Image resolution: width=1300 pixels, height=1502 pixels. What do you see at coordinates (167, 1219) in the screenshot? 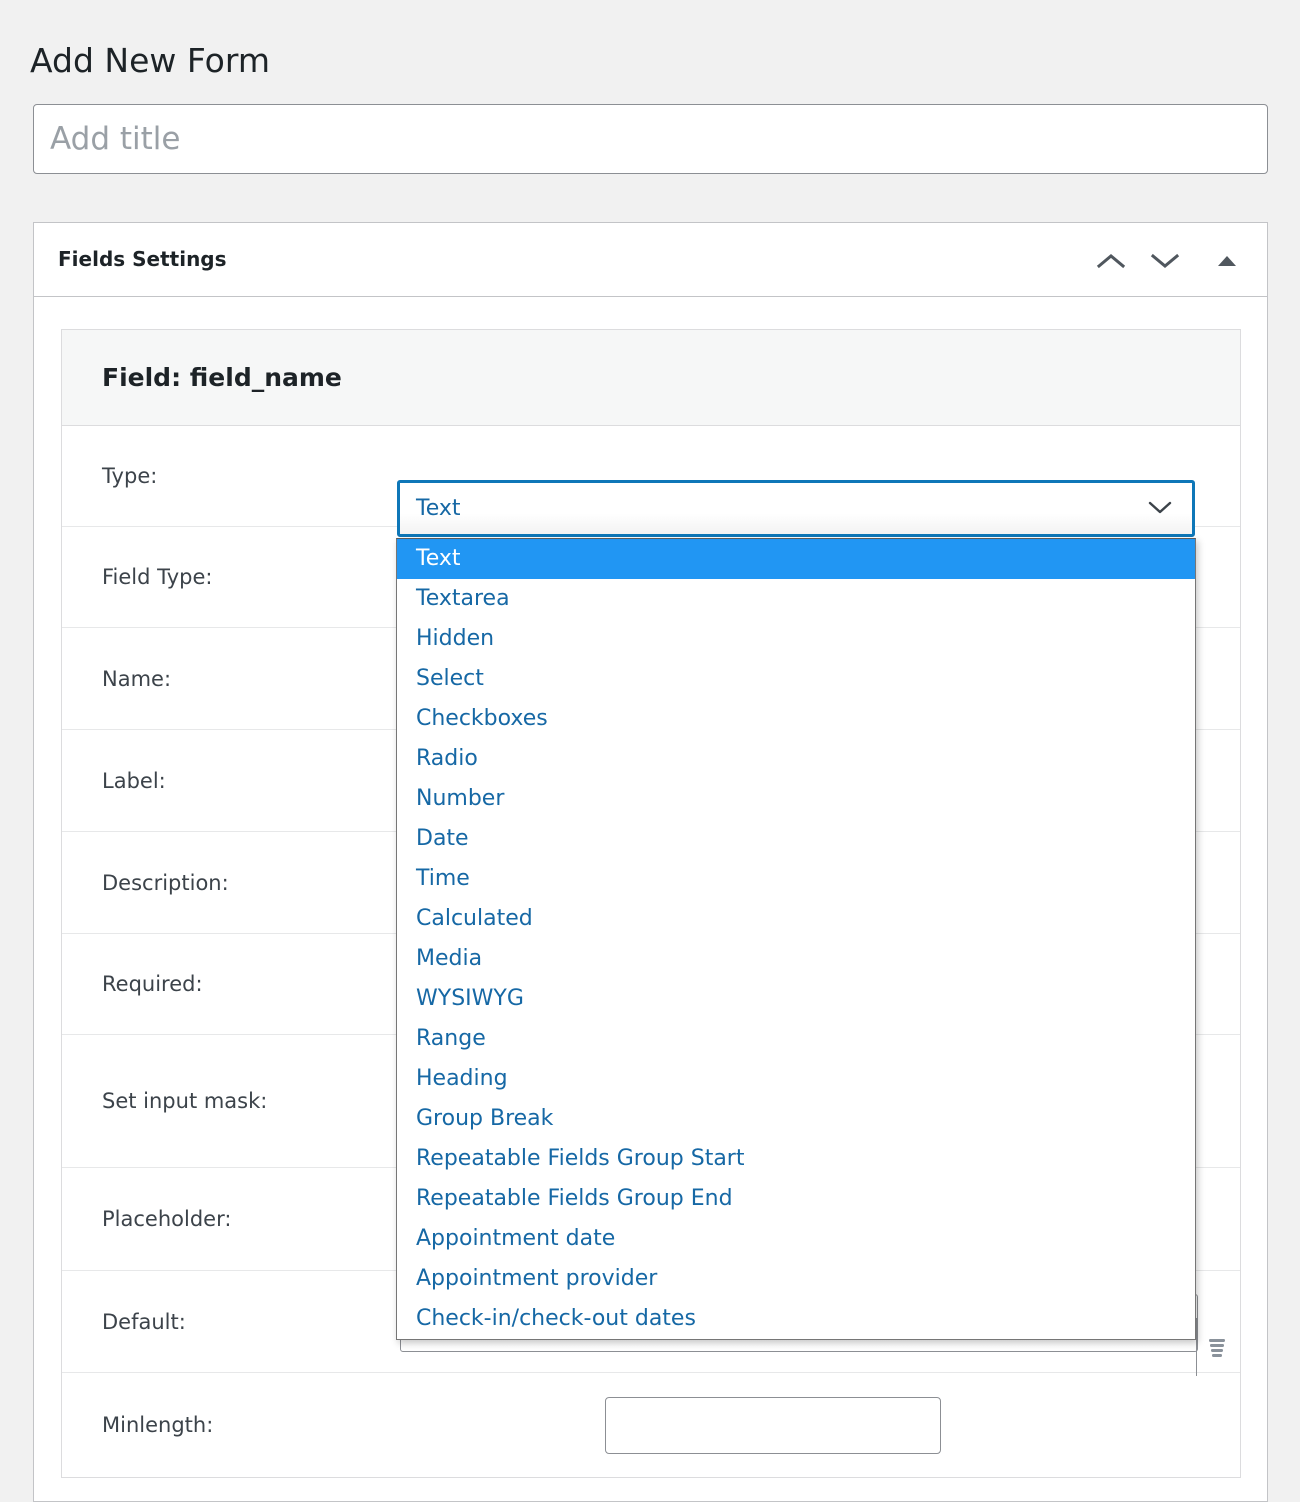
I see `row-label-placeholder: Placeholder:` at bounding box center [167, 1219].